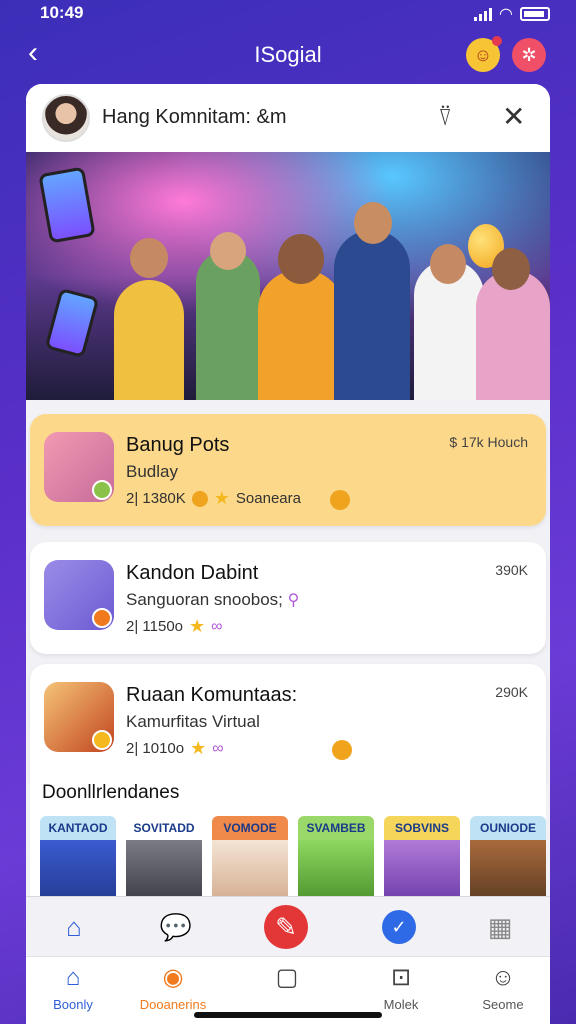  I want to click on recommendation-card: SOBVINS, so click(422, 861).